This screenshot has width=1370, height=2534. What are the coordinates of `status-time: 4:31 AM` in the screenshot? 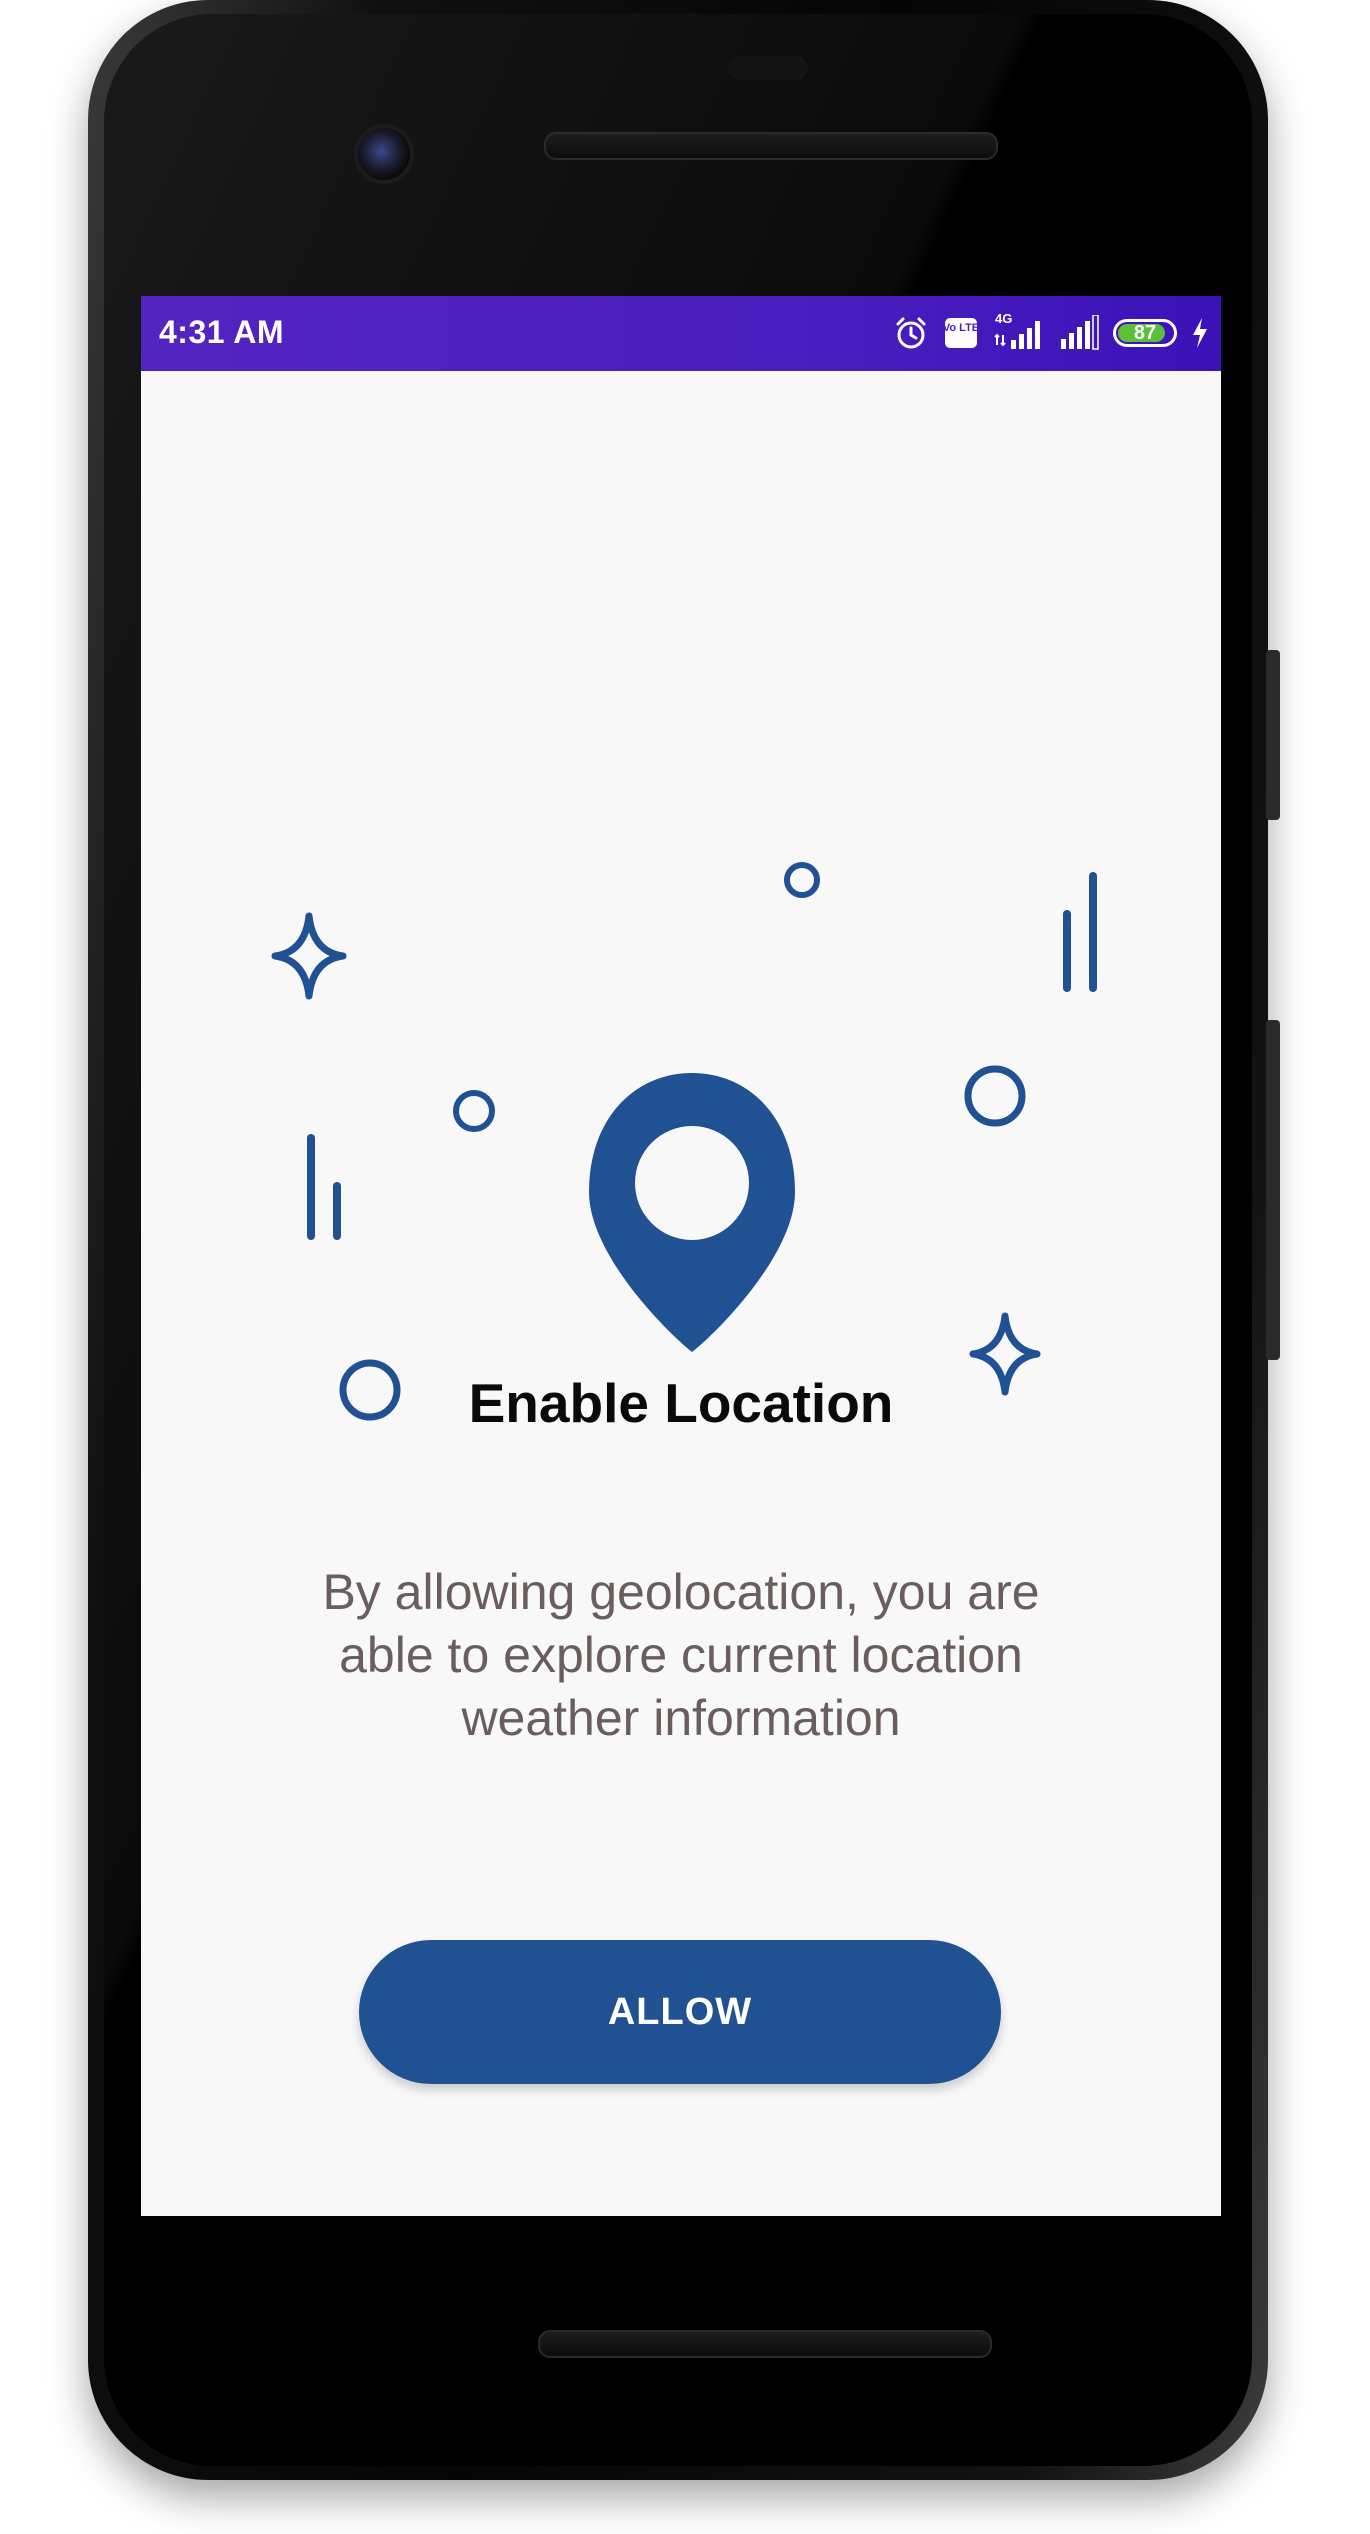 It's located at (222, 332).